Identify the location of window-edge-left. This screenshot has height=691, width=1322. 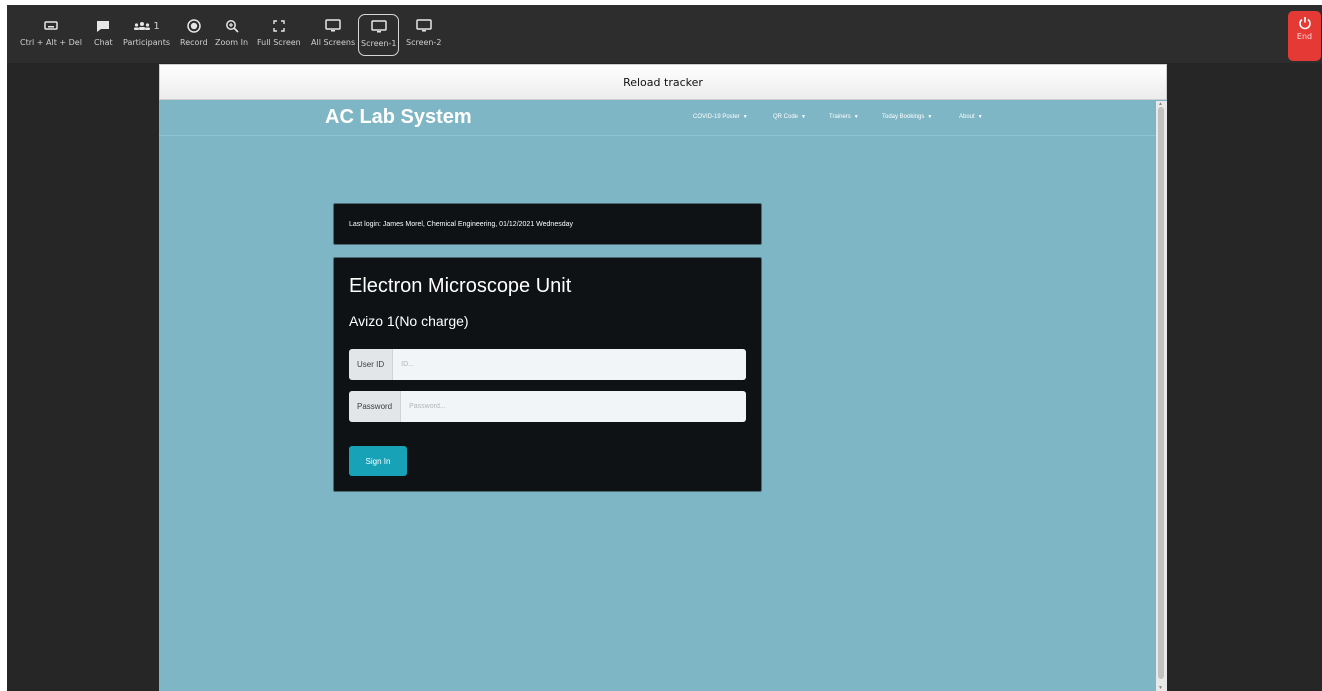
(3, 345).